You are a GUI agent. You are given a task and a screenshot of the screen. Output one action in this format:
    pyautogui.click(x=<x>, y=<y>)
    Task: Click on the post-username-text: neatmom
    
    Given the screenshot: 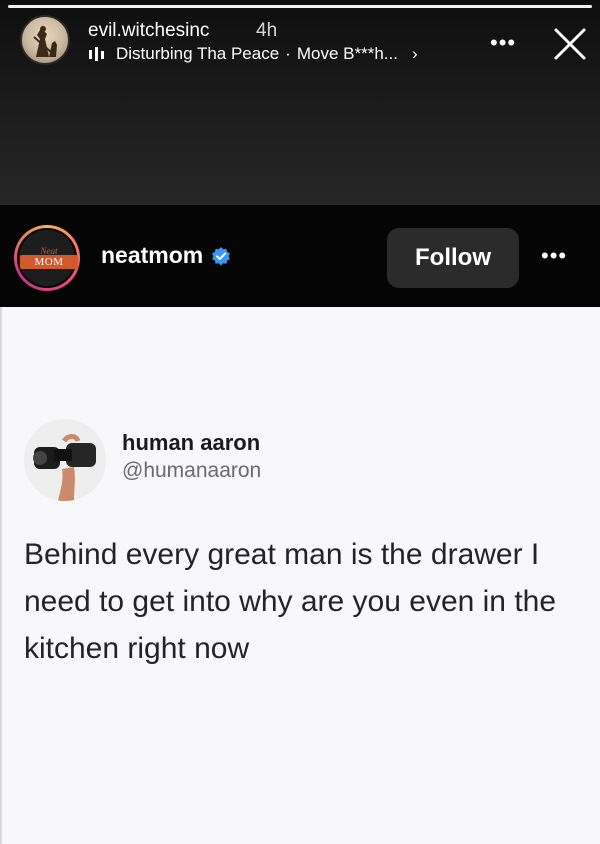 What is the action you would take?
    pyautogui.click(x=152, y=255)
    